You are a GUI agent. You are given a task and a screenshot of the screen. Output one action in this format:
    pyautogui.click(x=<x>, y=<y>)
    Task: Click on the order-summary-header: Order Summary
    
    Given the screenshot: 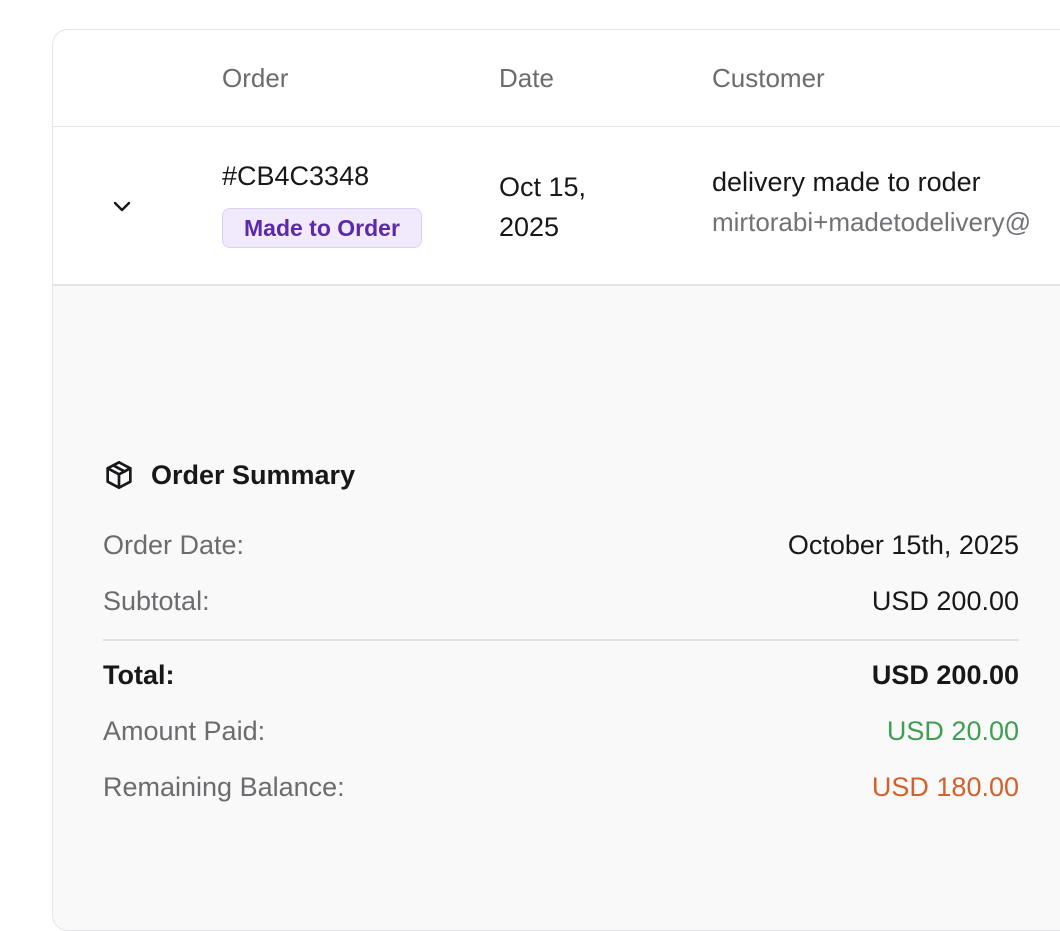 What is the action you would take?
    pyautogui.click(x=229, y=475)
    